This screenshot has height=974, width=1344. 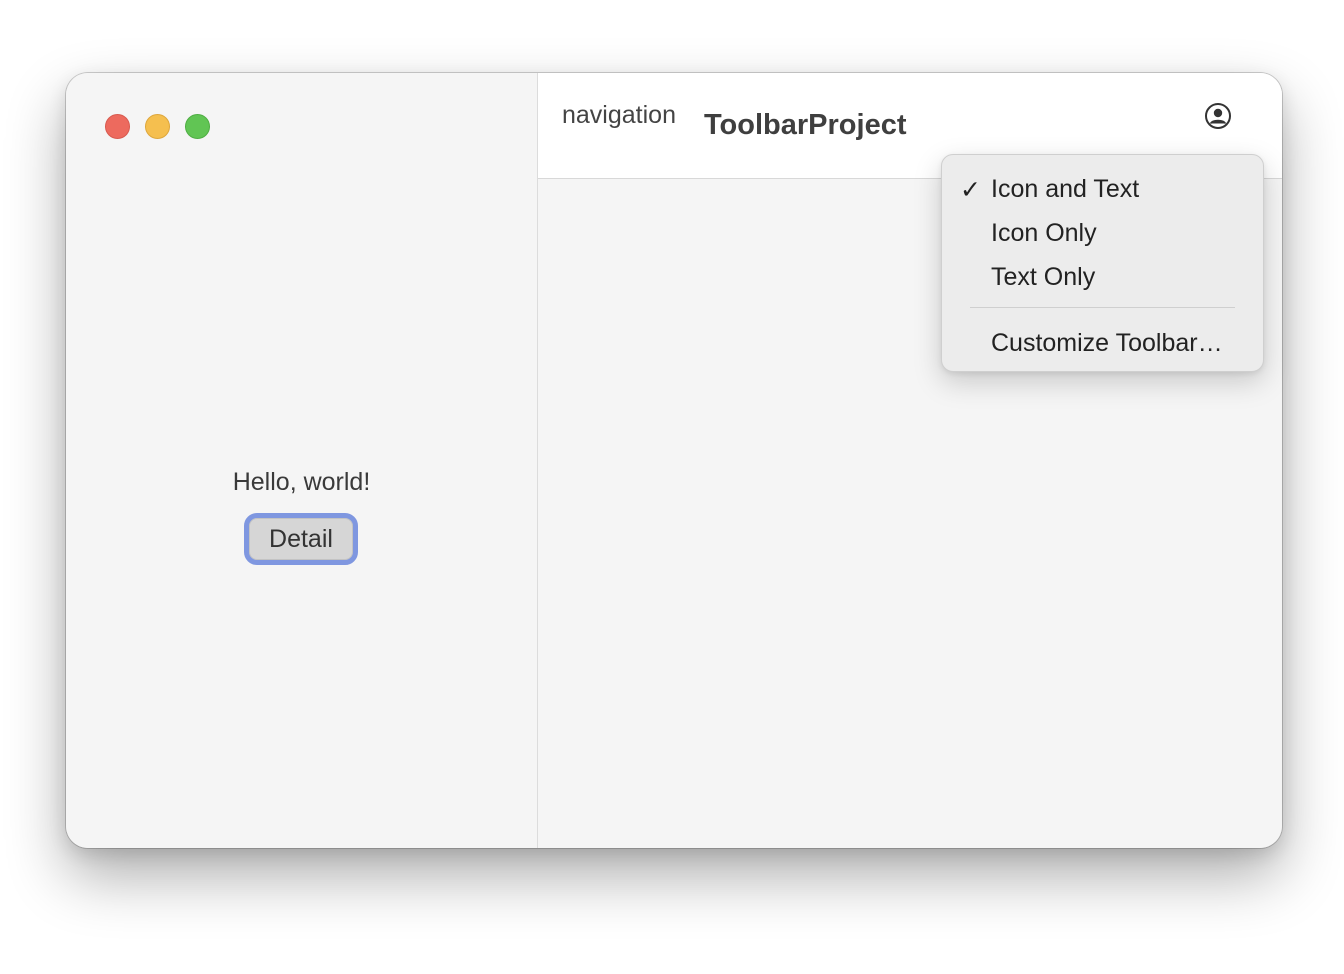 I want to click on person-circle-icon, so click(x=1218, y=116).